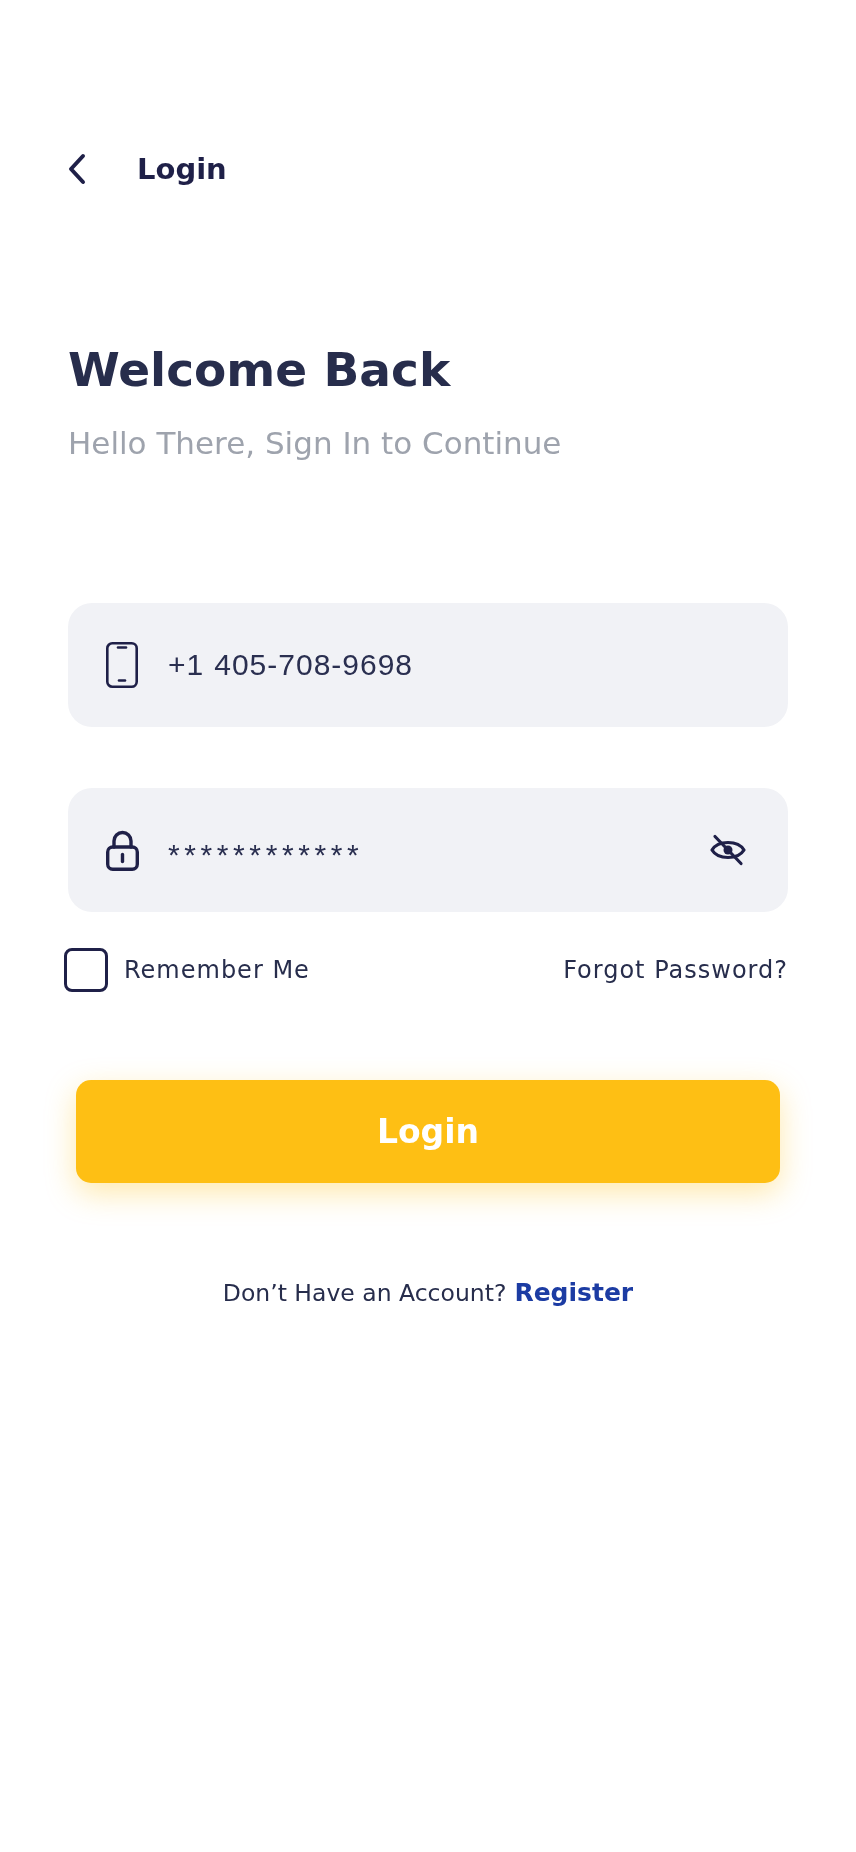  What do you see at coordinates (728, 850) in the screenshot?
I see `eye-slash-icon` at bounding box center [728, 850].